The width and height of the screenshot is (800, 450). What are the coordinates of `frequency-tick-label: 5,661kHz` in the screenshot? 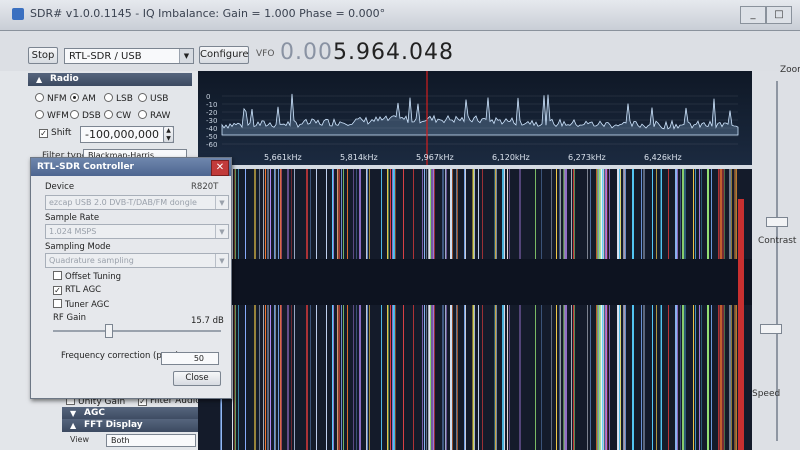 It's located at (283, 157).